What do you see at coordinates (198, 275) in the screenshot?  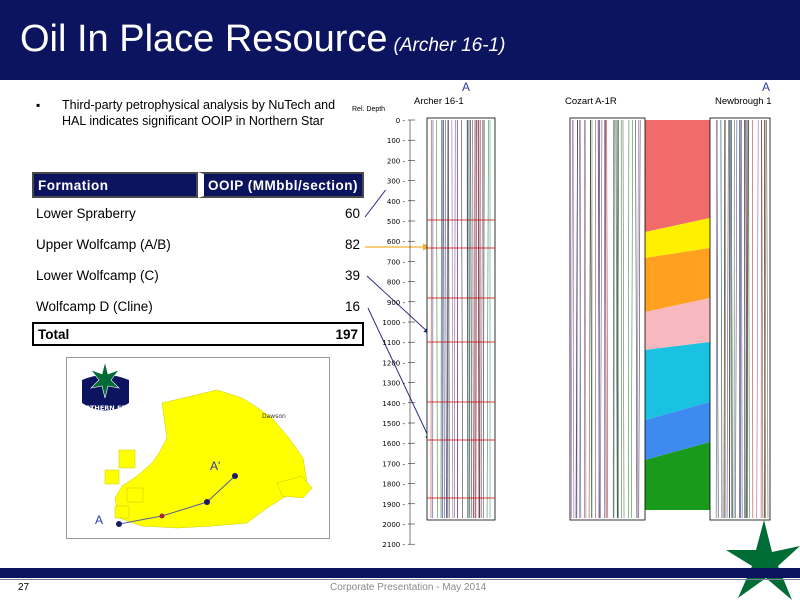 I see `table-row: Lower Wolfcamp (C) 39` at bounding box center [198, 275].